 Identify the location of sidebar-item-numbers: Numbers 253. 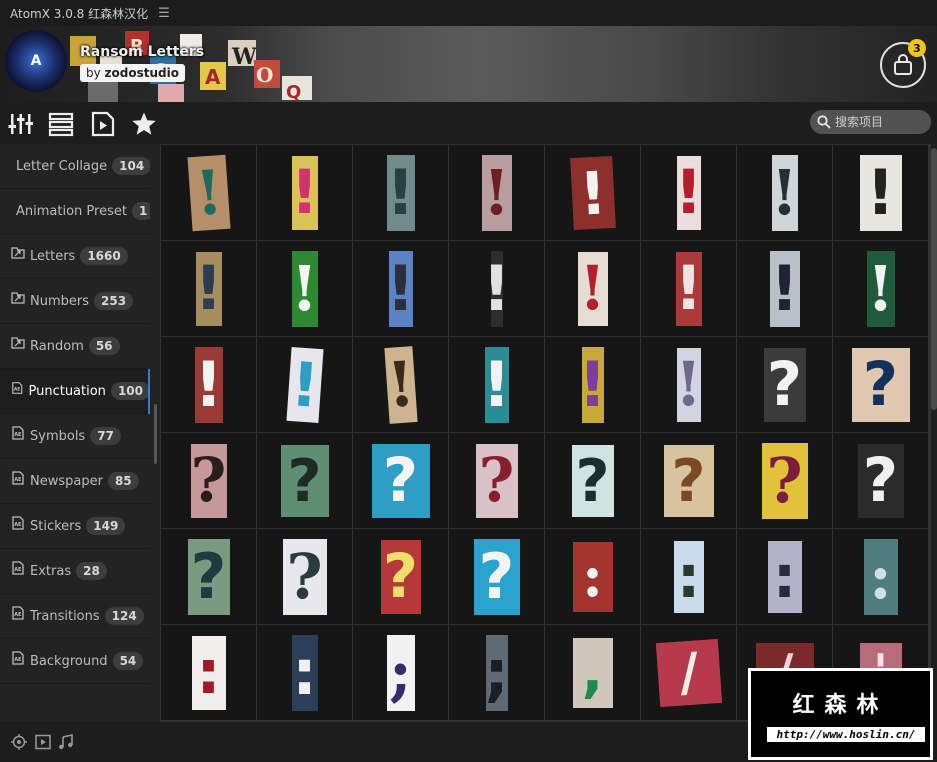
(75, 301).